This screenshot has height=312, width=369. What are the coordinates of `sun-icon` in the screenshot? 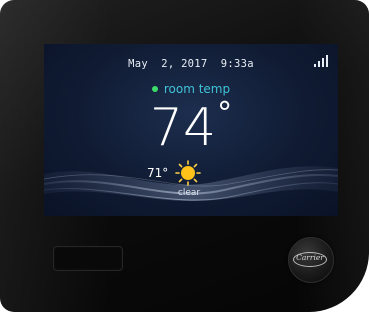 It's located at (188, 173).